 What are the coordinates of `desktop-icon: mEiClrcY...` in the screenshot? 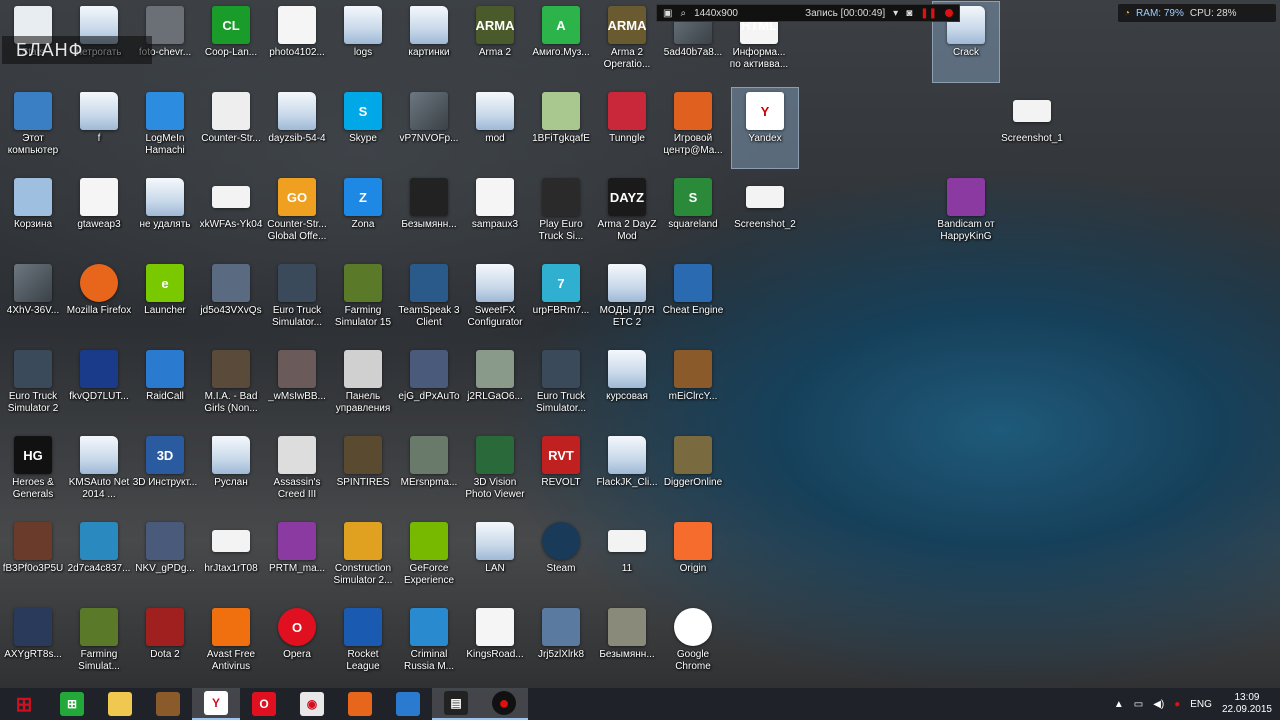 It's located at (693, 386).